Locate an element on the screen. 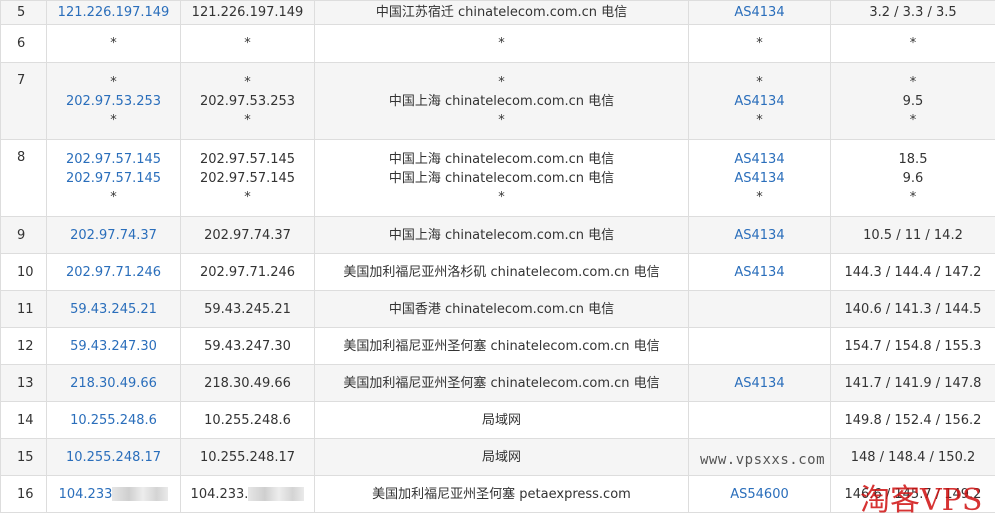  hosts-column-cell: 218.30.49.66 is located at coordinates (247, 383).